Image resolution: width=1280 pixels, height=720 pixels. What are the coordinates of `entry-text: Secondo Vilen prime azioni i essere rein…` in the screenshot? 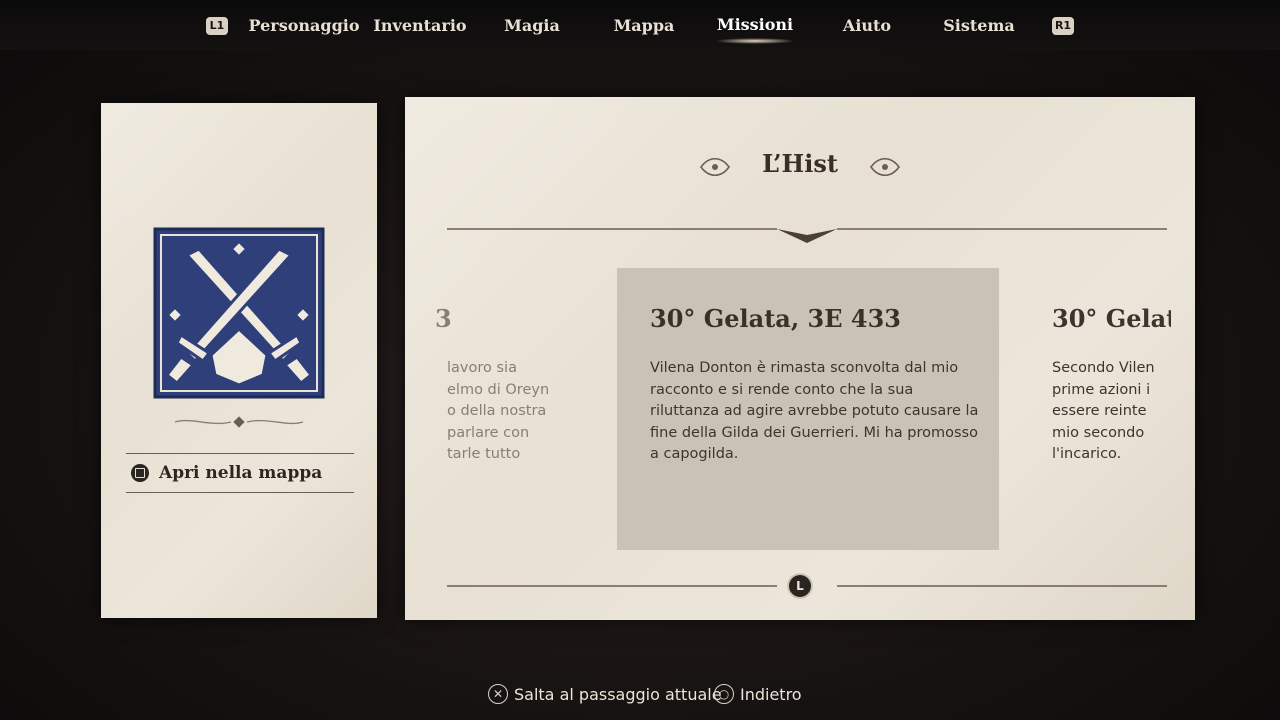 It's located at (1103, 411).